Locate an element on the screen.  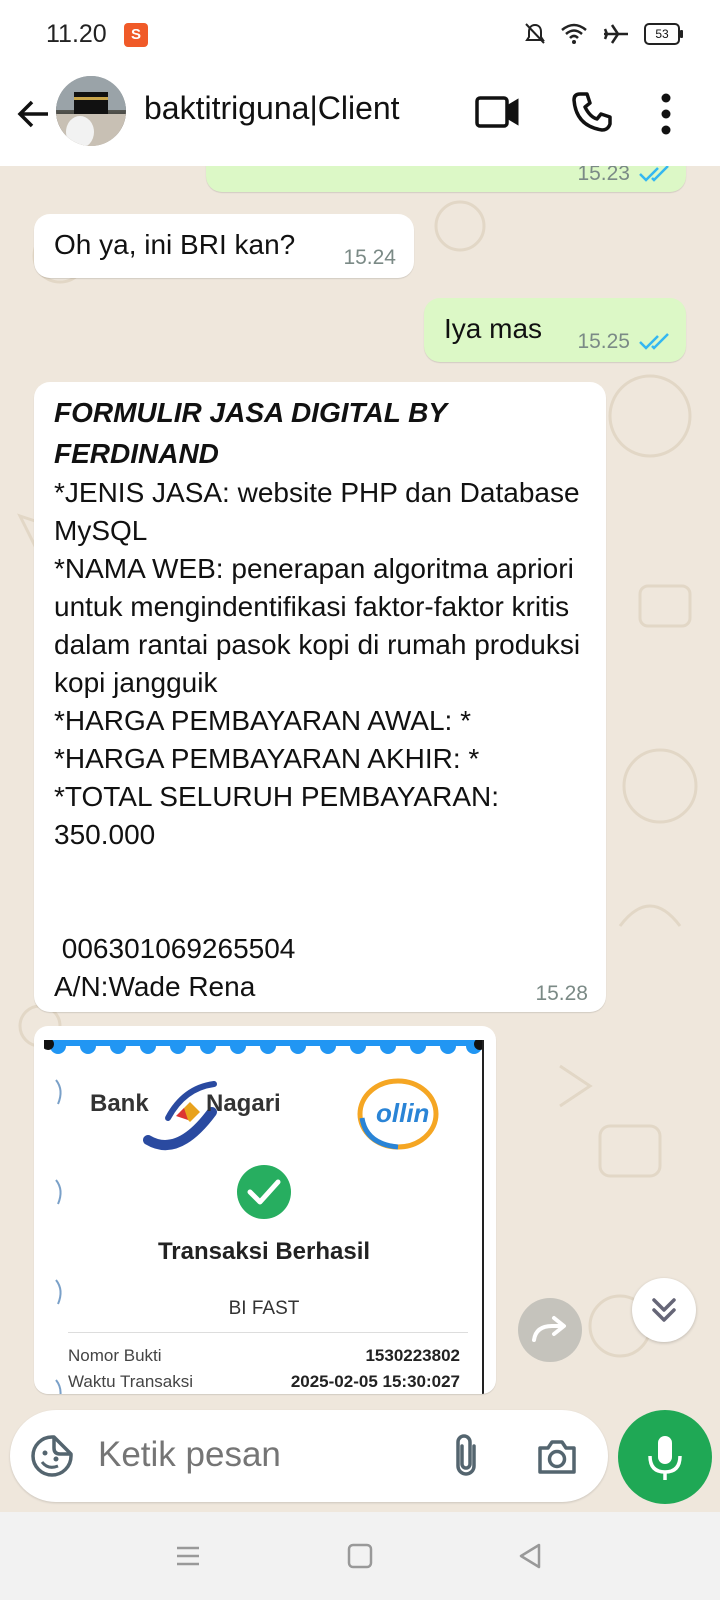
message-time: 15.23 is located at coordinates (603, 175).